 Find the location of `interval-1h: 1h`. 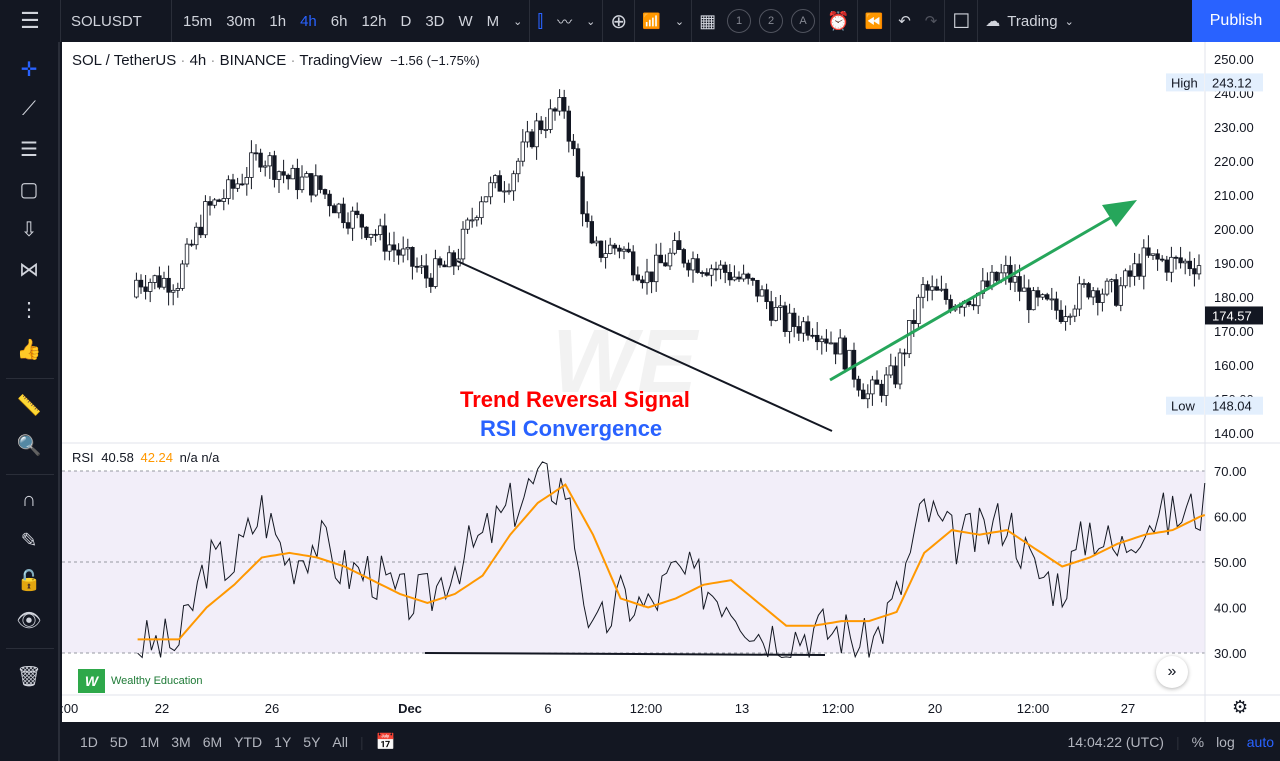

interval-1h: 1h is located at coordinates (277, 21).